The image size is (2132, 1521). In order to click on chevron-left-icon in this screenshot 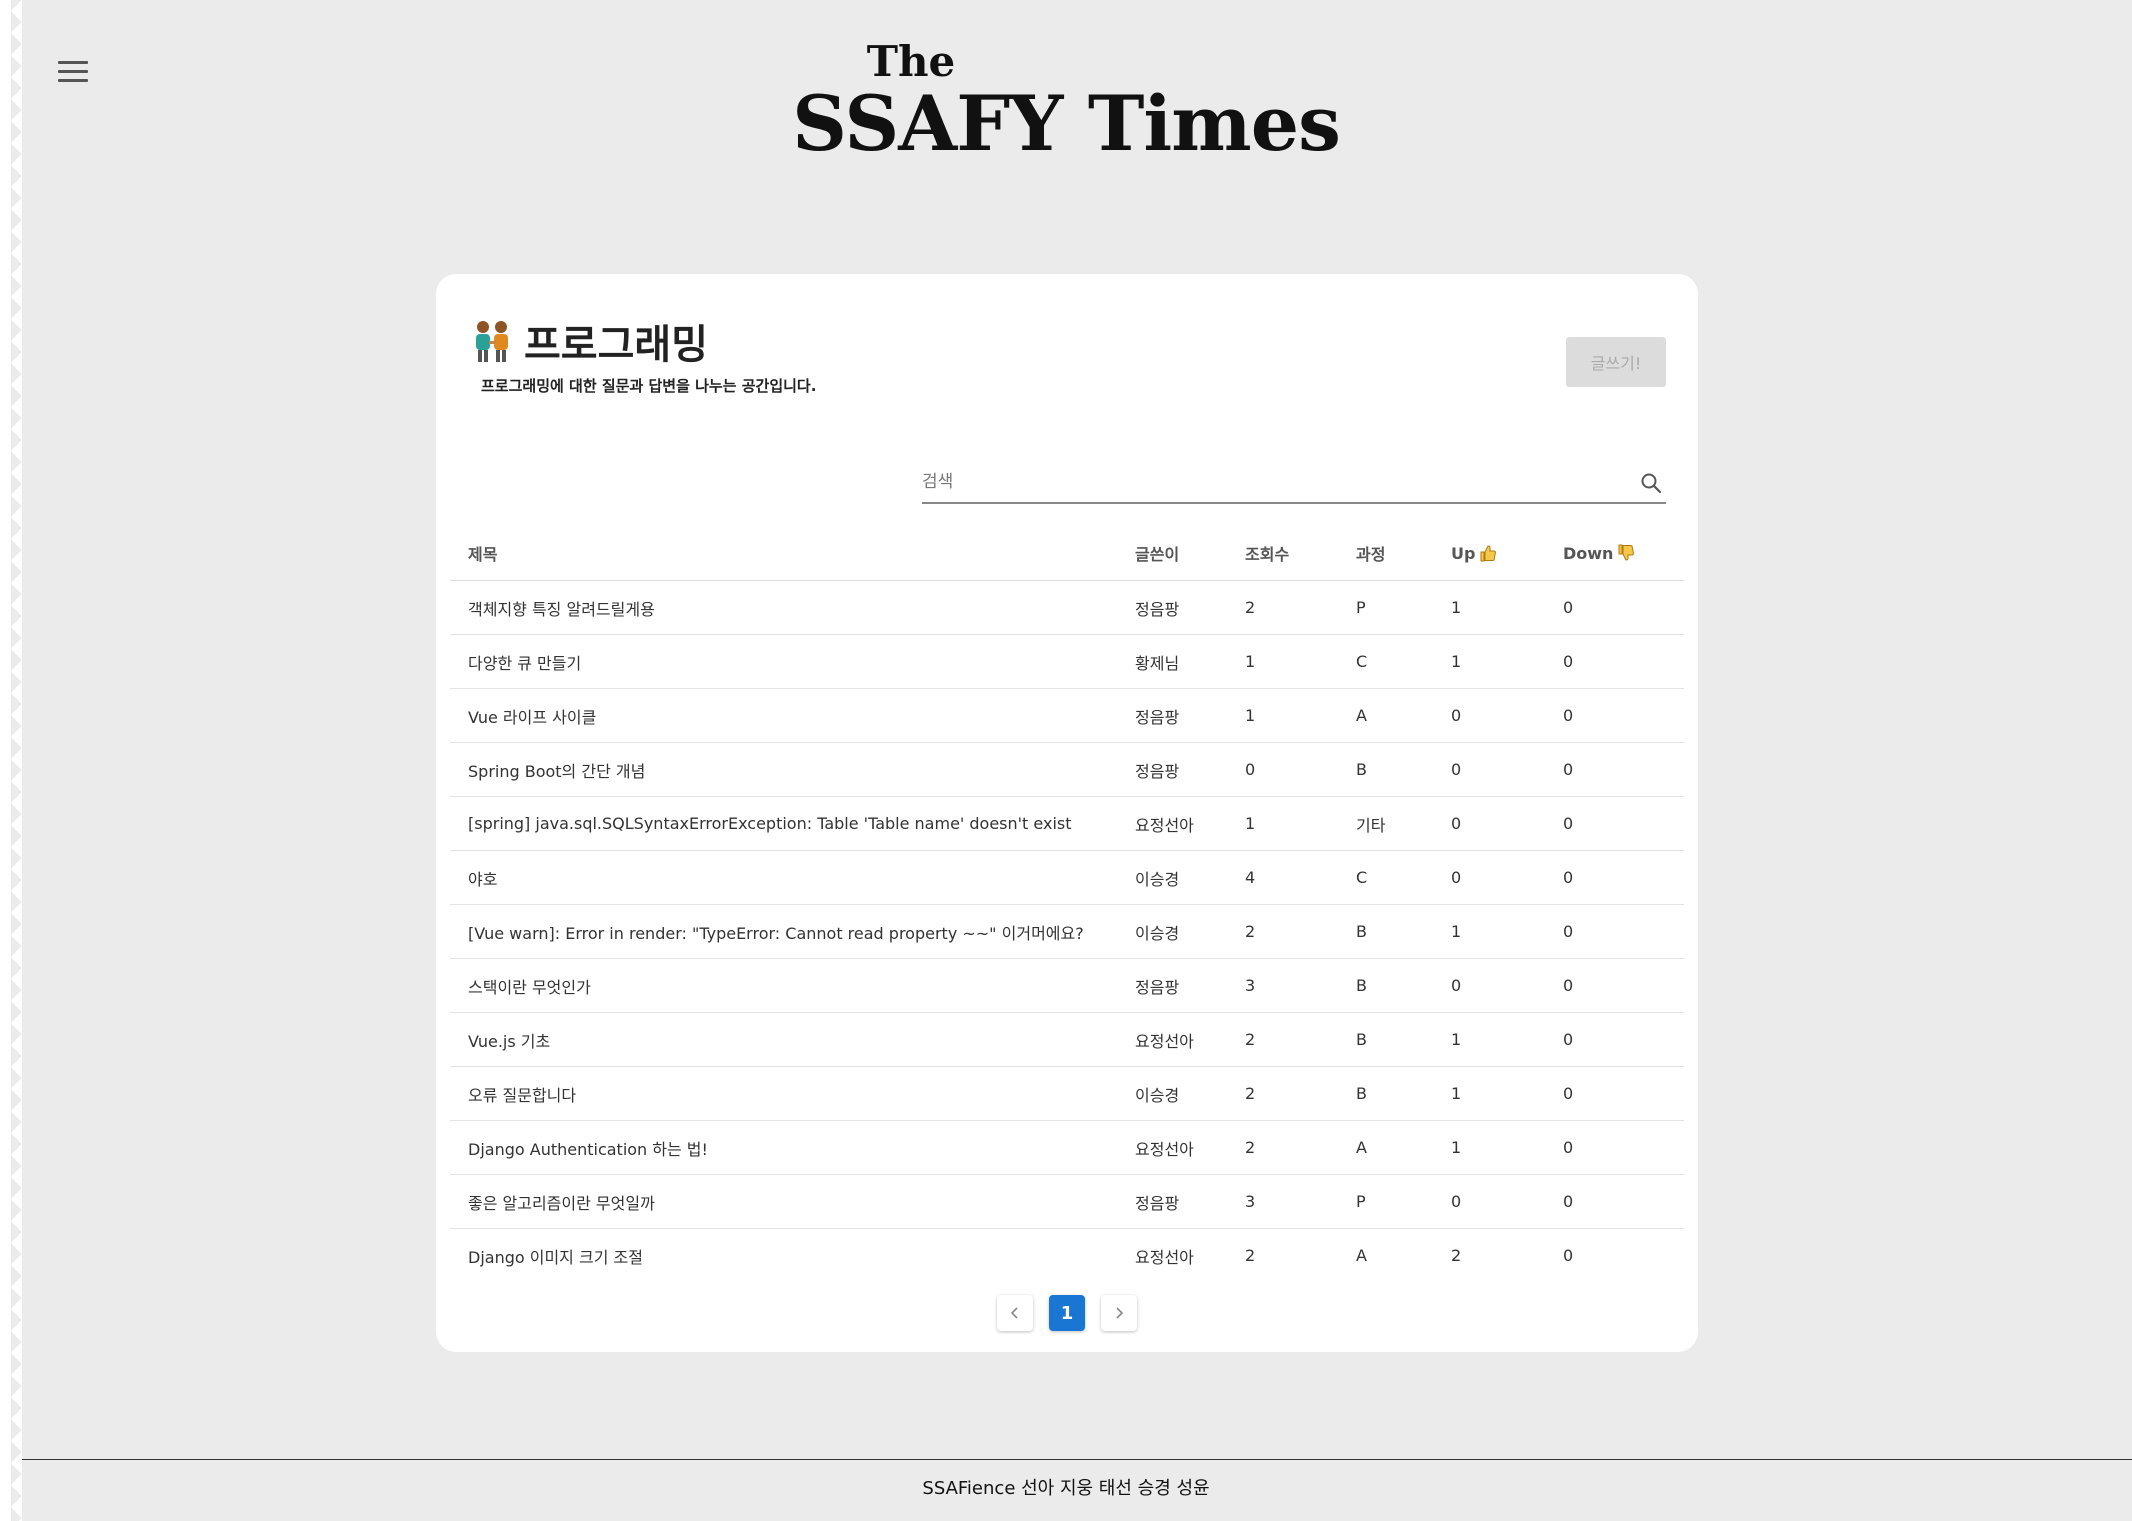, I will do `click(1014, 1313)`.